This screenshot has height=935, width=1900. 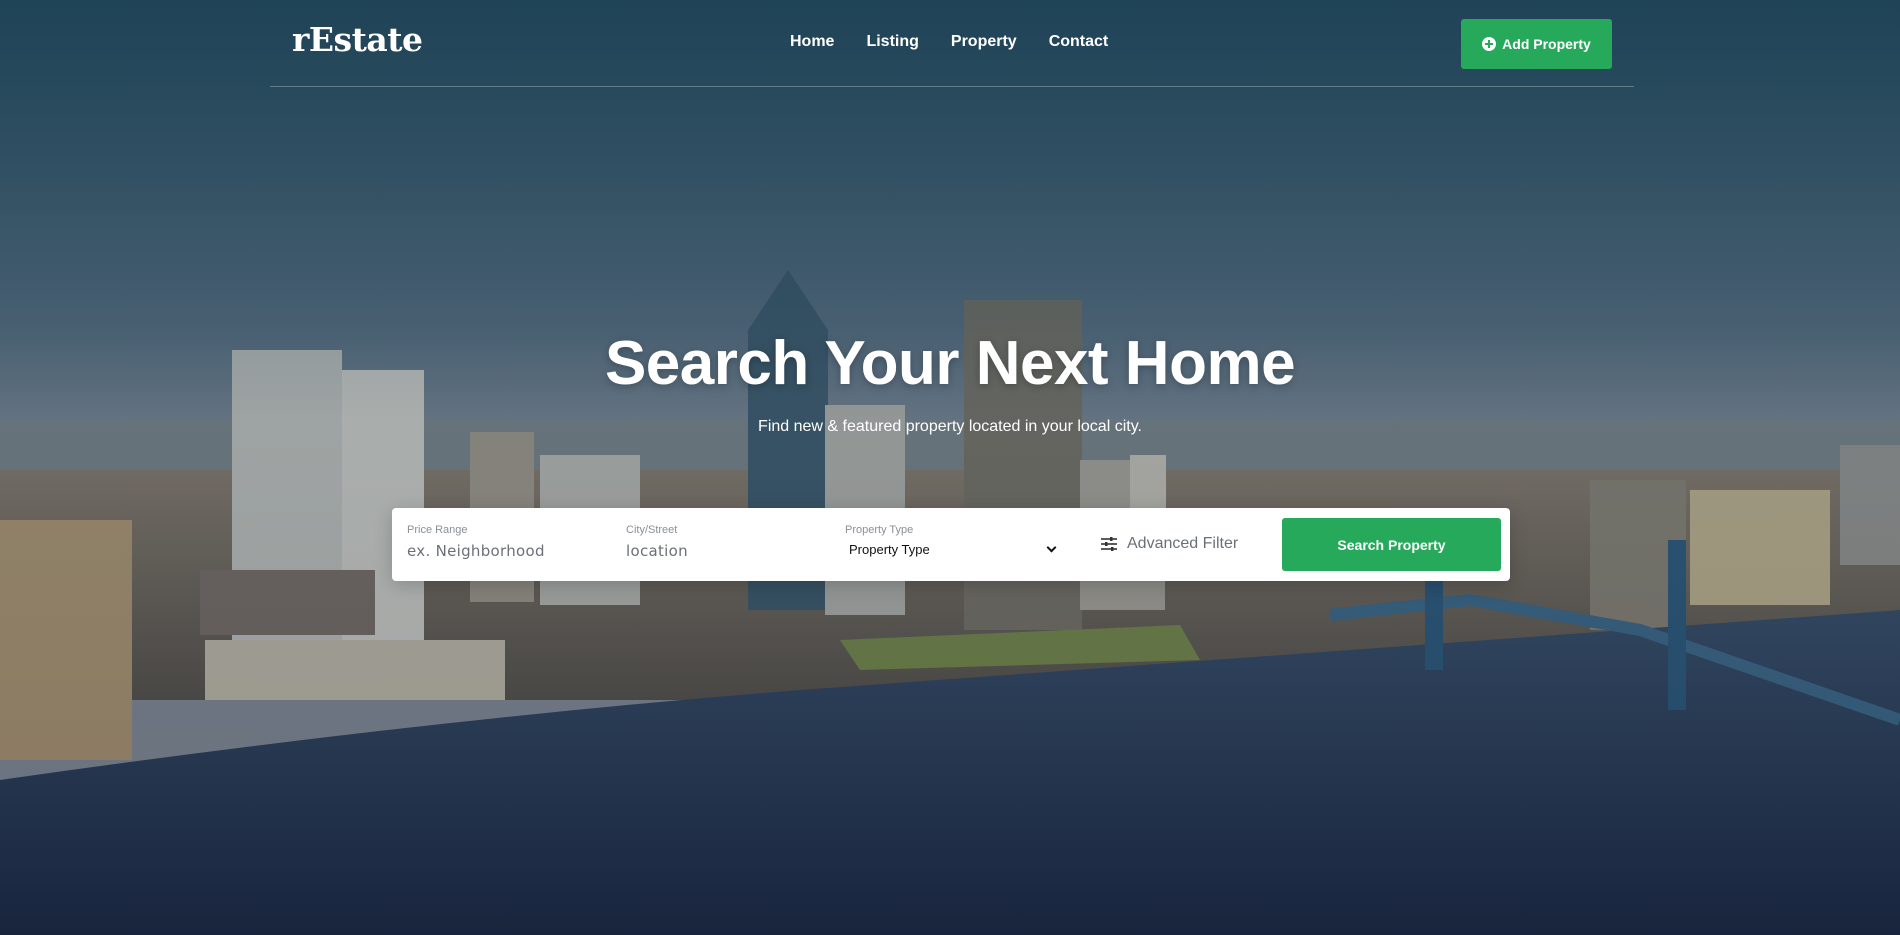 I want to click on chevron-down-icon, so click(x=1051, y=547).